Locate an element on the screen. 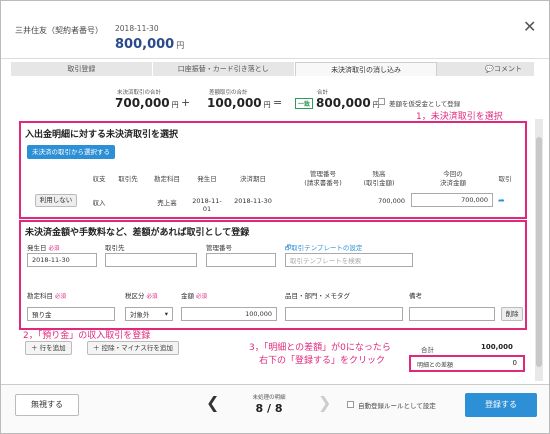 This screenshot has height=434, width=550. section2-title: 未決済金額や手数料など、差額があれば取引として登録 is located at coordinates (137, 233).